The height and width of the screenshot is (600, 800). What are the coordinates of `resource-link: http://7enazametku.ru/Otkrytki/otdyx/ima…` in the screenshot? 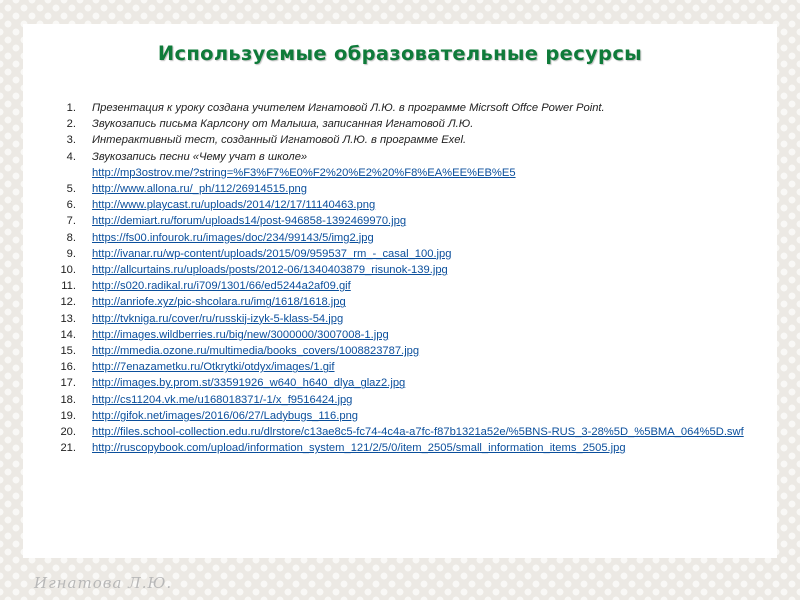 It's located at (213, 367).